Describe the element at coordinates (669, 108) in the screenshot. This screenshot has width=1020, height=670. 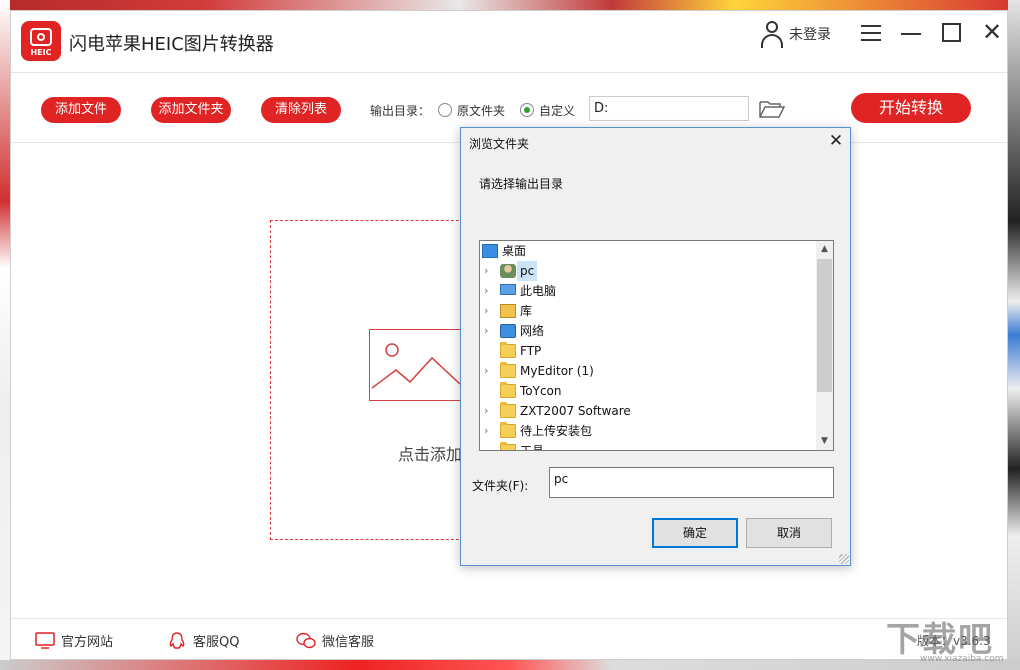
I see `output-path-input` at that location.